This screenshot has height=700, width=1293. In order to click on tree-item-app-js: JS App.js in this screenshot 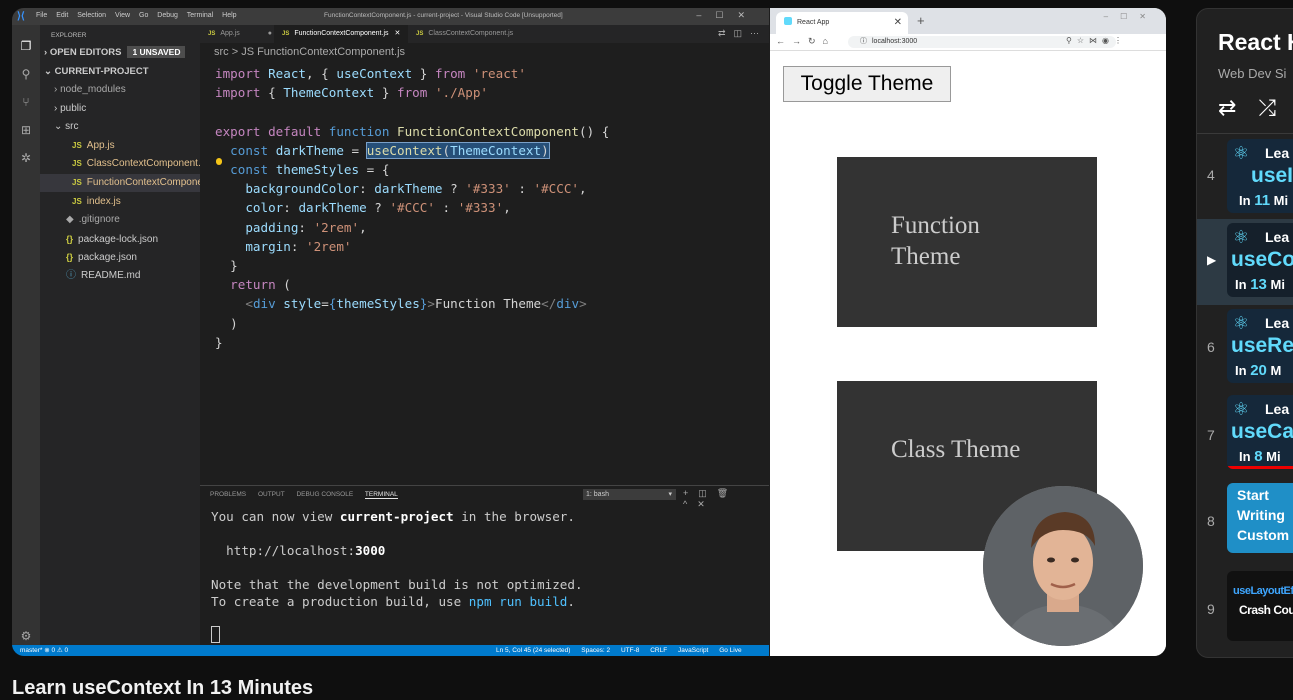, I will do `click(93, 146)`.